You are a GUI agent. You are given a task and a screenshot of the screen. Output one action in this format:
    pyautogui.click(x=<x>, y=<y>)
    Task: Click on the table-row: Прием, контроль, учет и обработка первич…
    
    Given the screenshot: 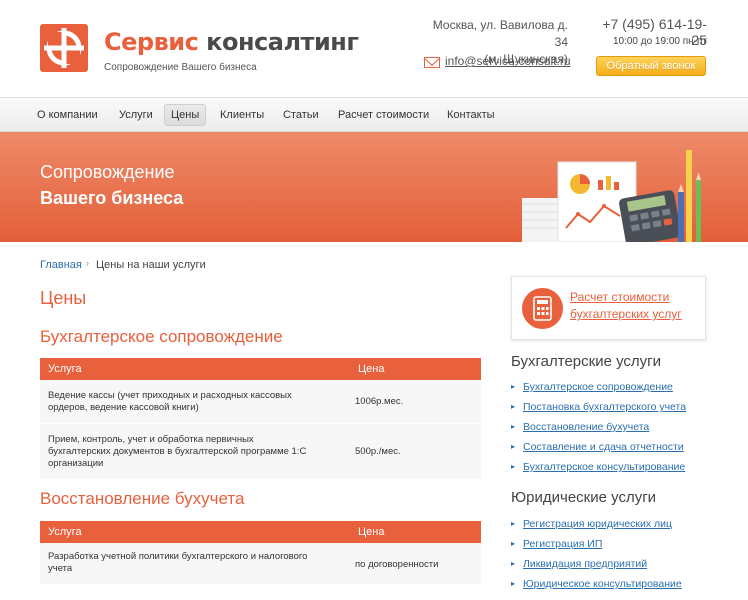 What is the action you would take?
    pyautogui.click(x=260, y=452)
    